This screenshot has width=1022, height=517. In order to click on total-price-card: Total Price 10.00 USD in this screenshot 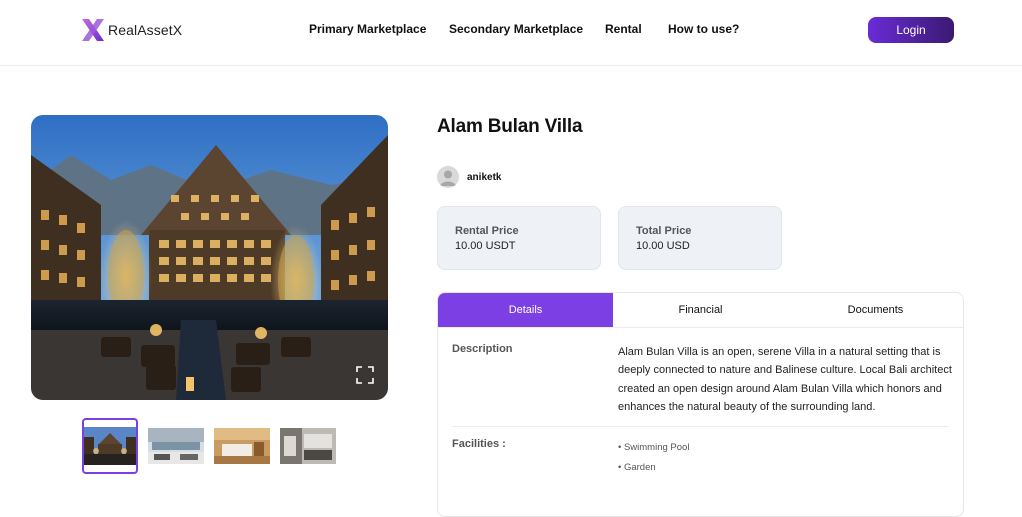, I will do `click(700, 238)`.